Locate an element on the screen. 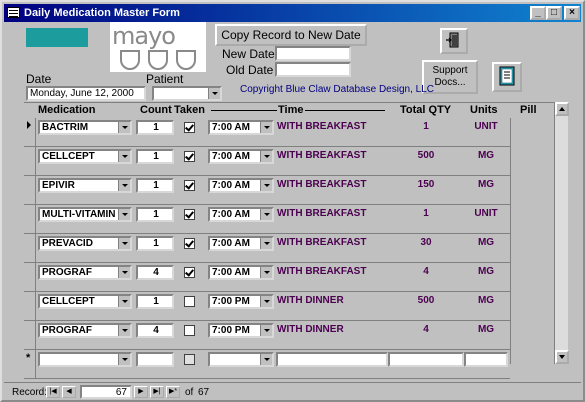 The width and height of the screenshot is (585, 402). first-record-button: |◀ is located at coordinates (53, 392).